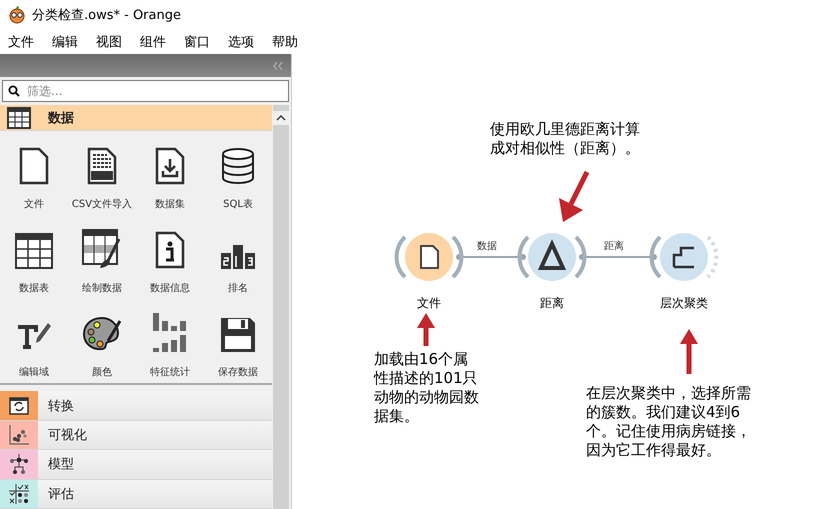  I want to click on menu-item: 编辑, so click(65, 42).